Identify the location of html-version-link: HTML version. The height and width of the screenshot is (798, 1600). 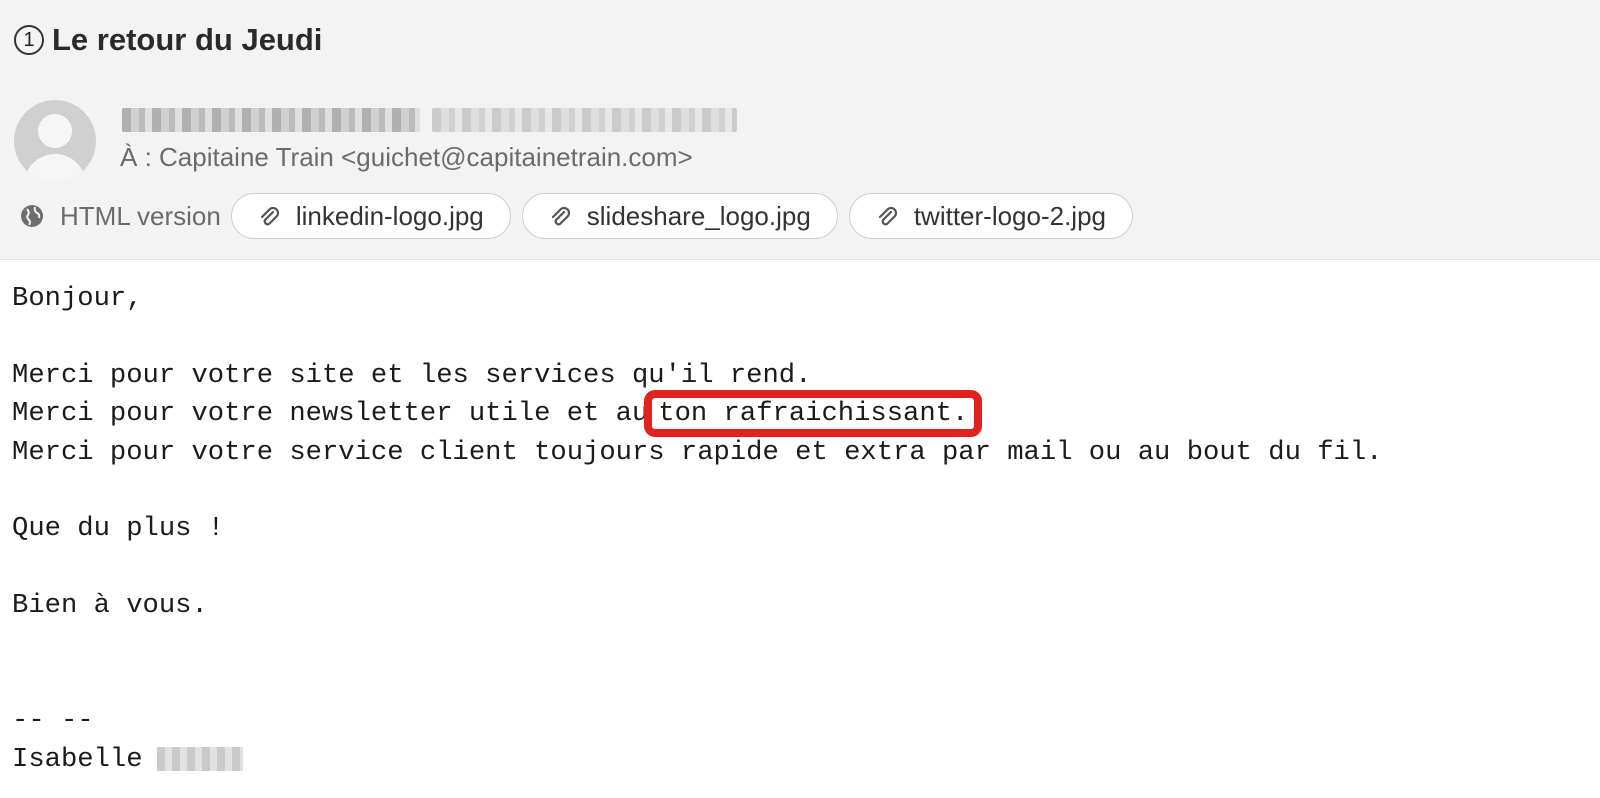
(140, 216).